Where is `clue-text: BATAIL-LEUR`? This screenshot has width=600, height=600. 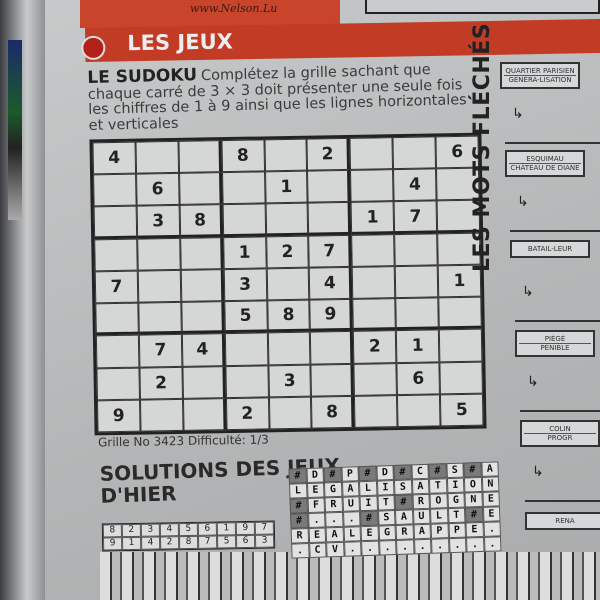 clue-text: BATAIL-LEUR is located at coordinates (550, 249).